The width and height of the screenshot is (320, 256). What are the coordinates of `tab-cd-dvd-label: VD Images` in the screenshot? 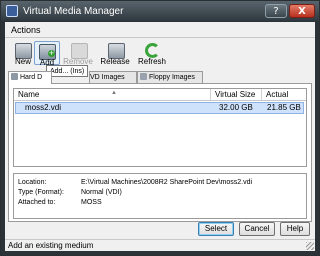 It's located at (107, 77).